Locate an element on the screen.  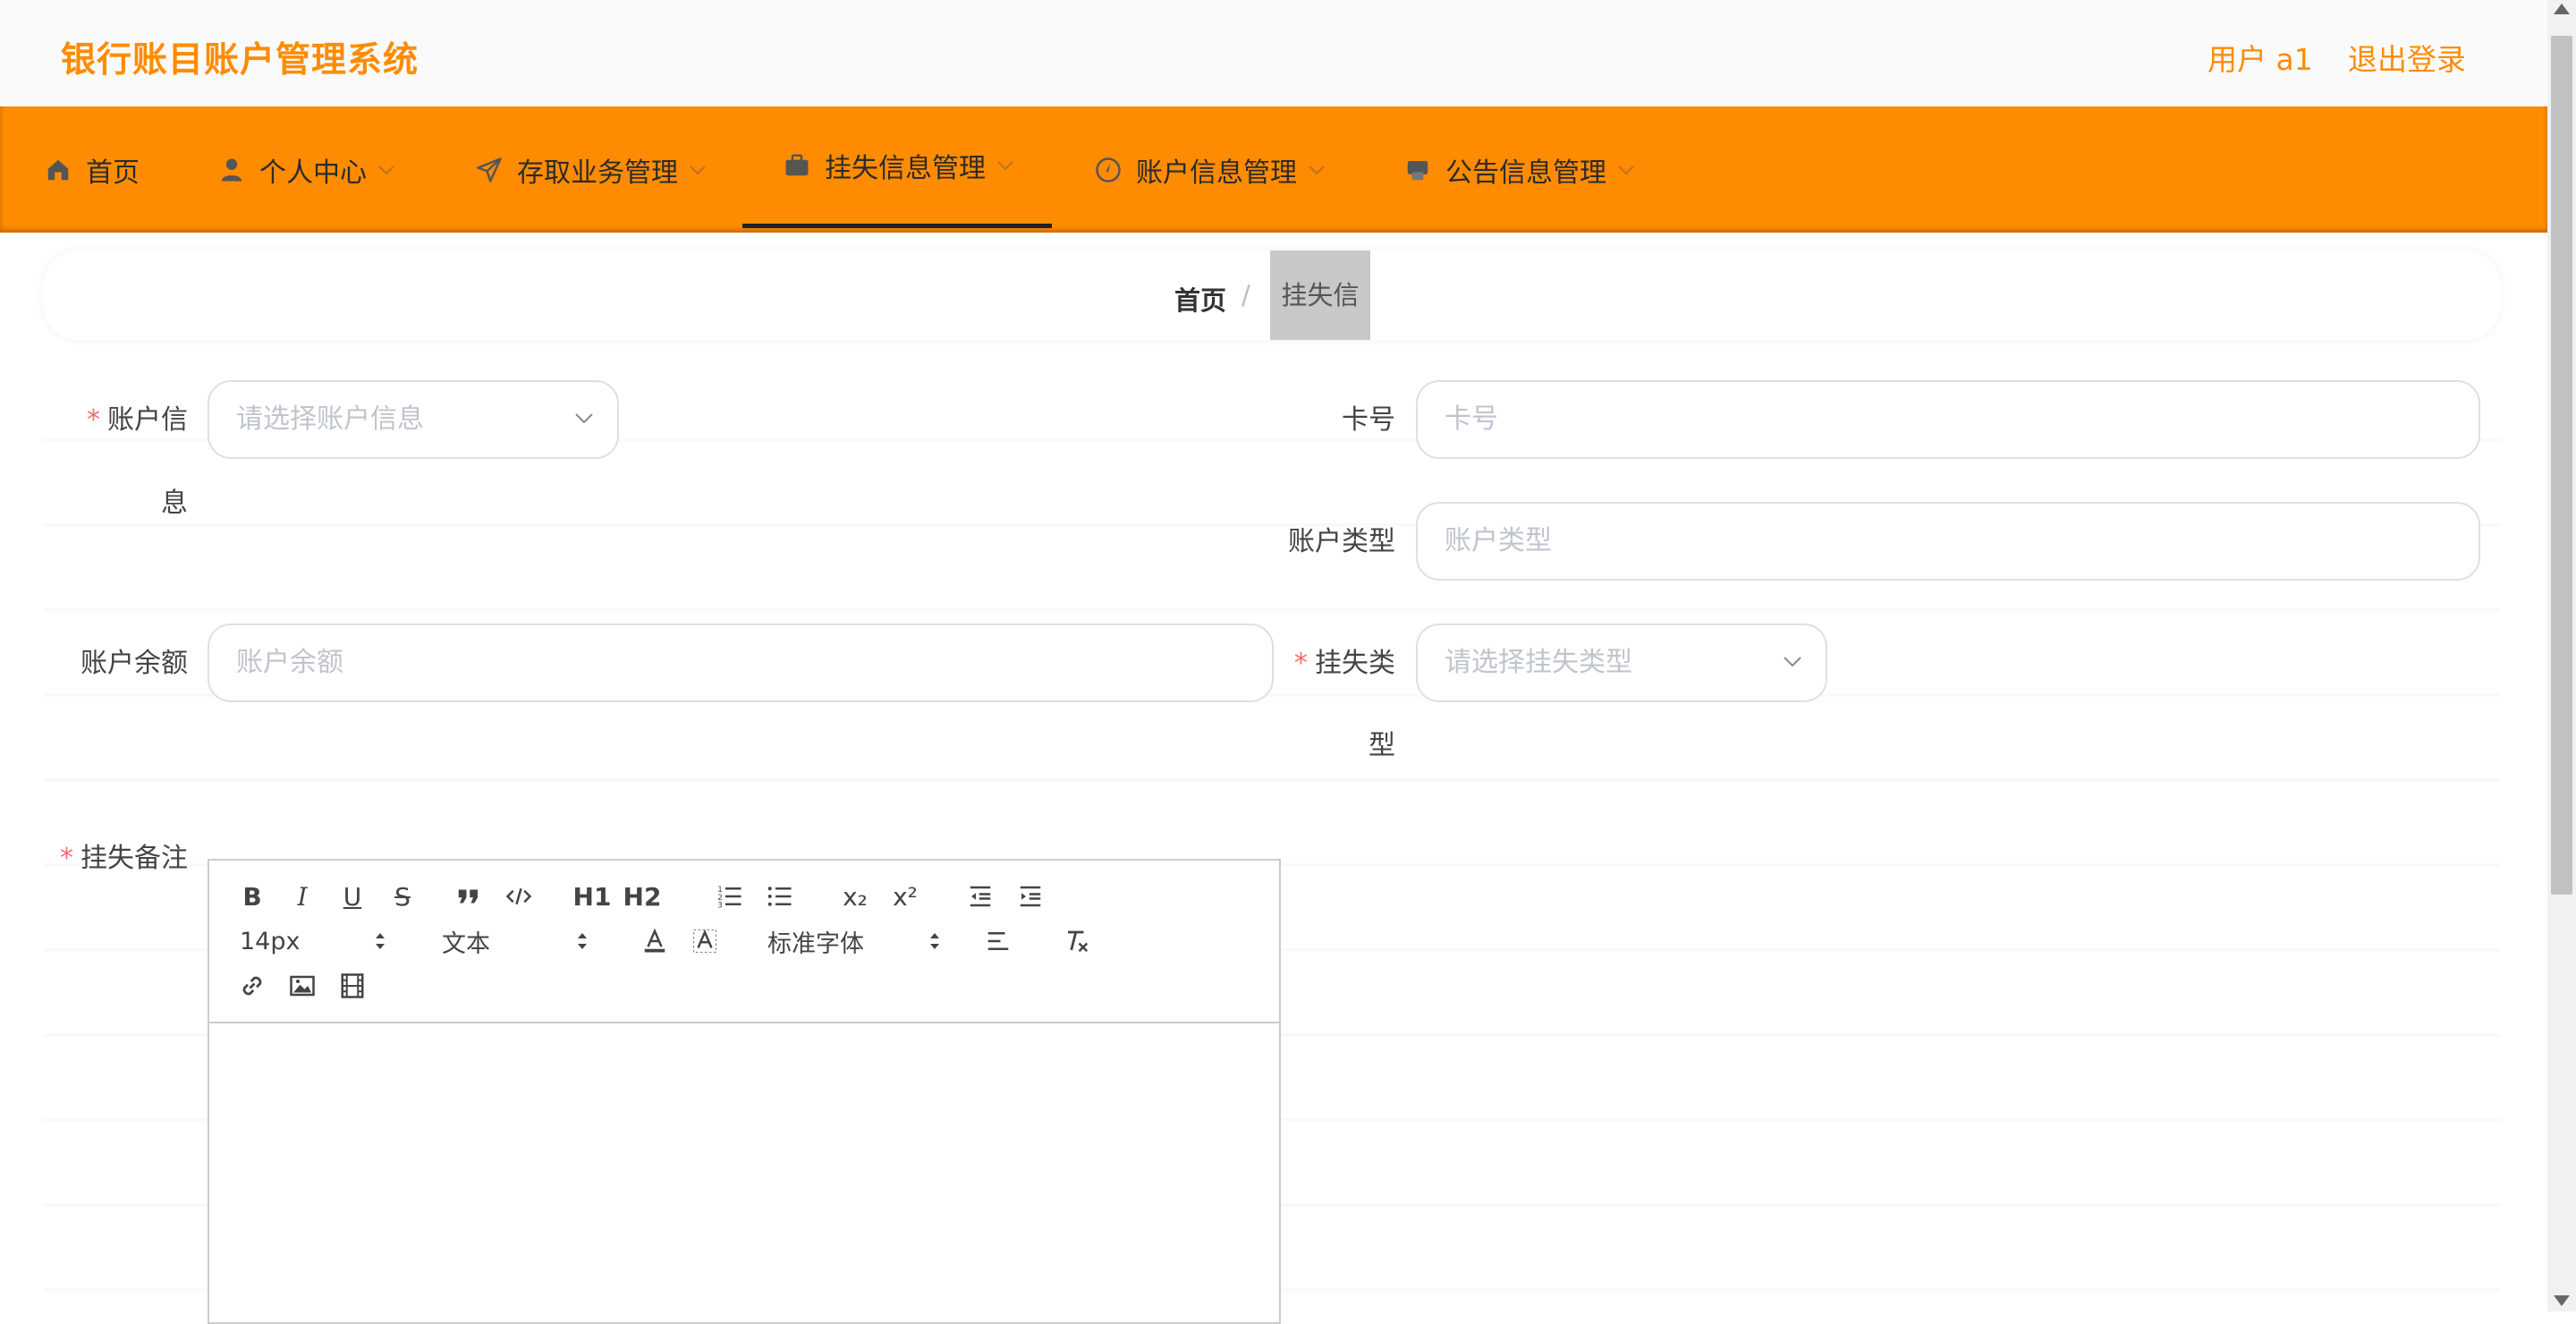
loss-note-label: * 挂失备注 is located at coordinates (124, 858).